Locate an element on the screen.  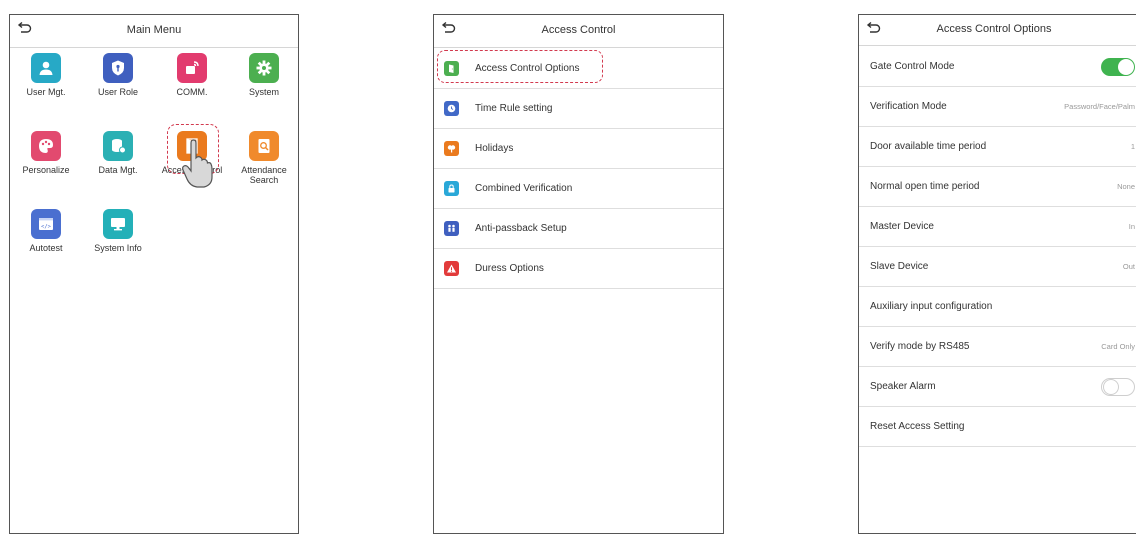
option-label: Verification Mode is located at coordinates (908, 106).